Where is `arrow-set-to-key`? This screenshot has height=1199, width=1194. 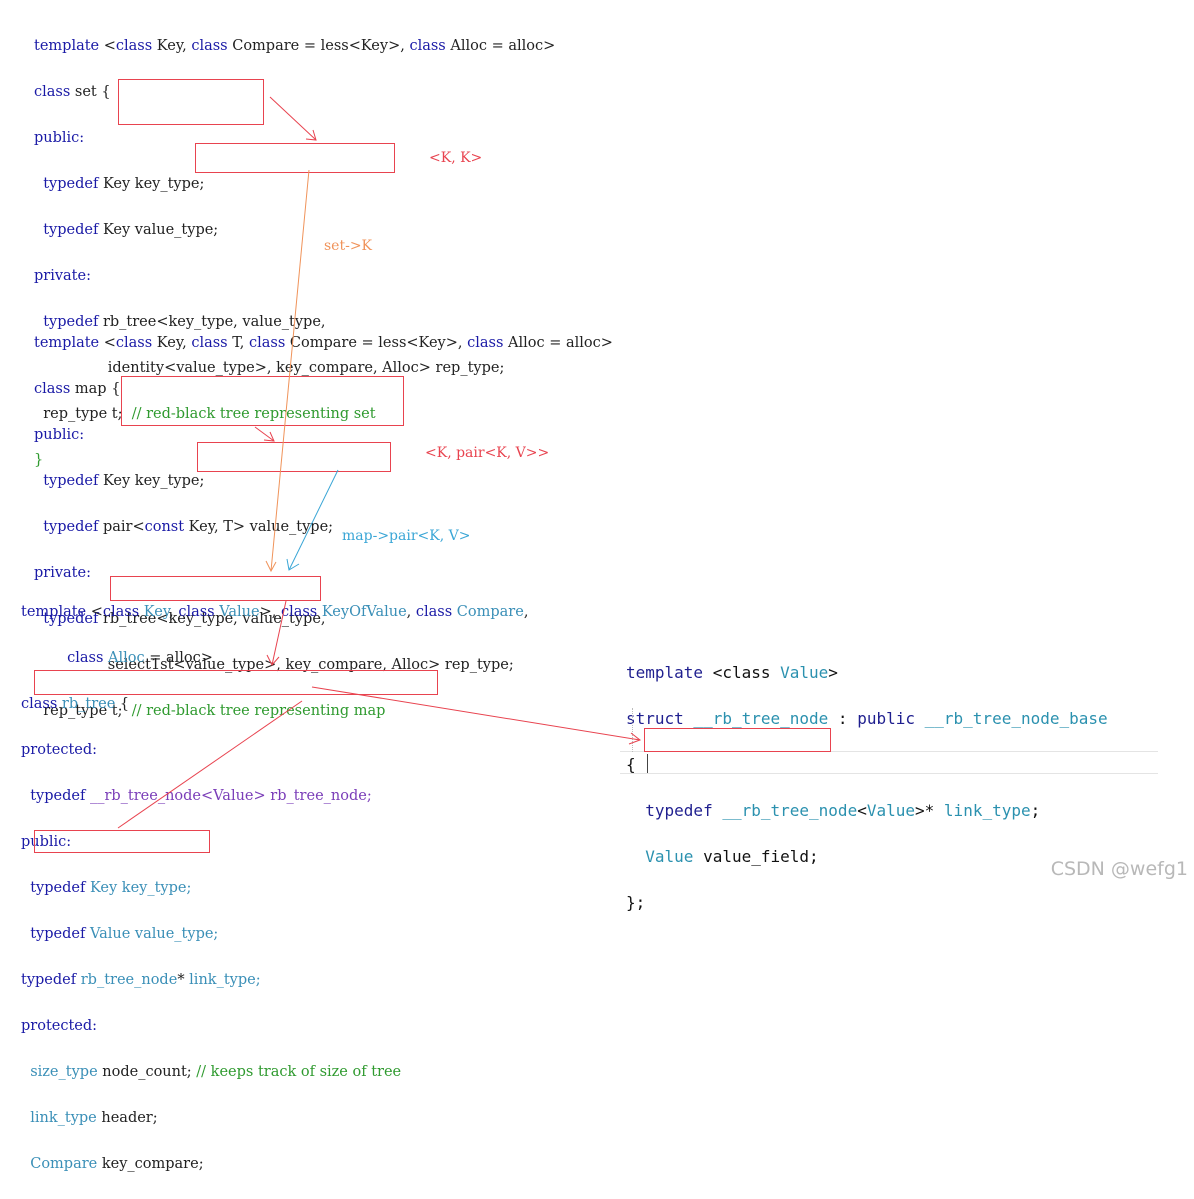
arrow-set-to-key is located at coordinates (287, 371).